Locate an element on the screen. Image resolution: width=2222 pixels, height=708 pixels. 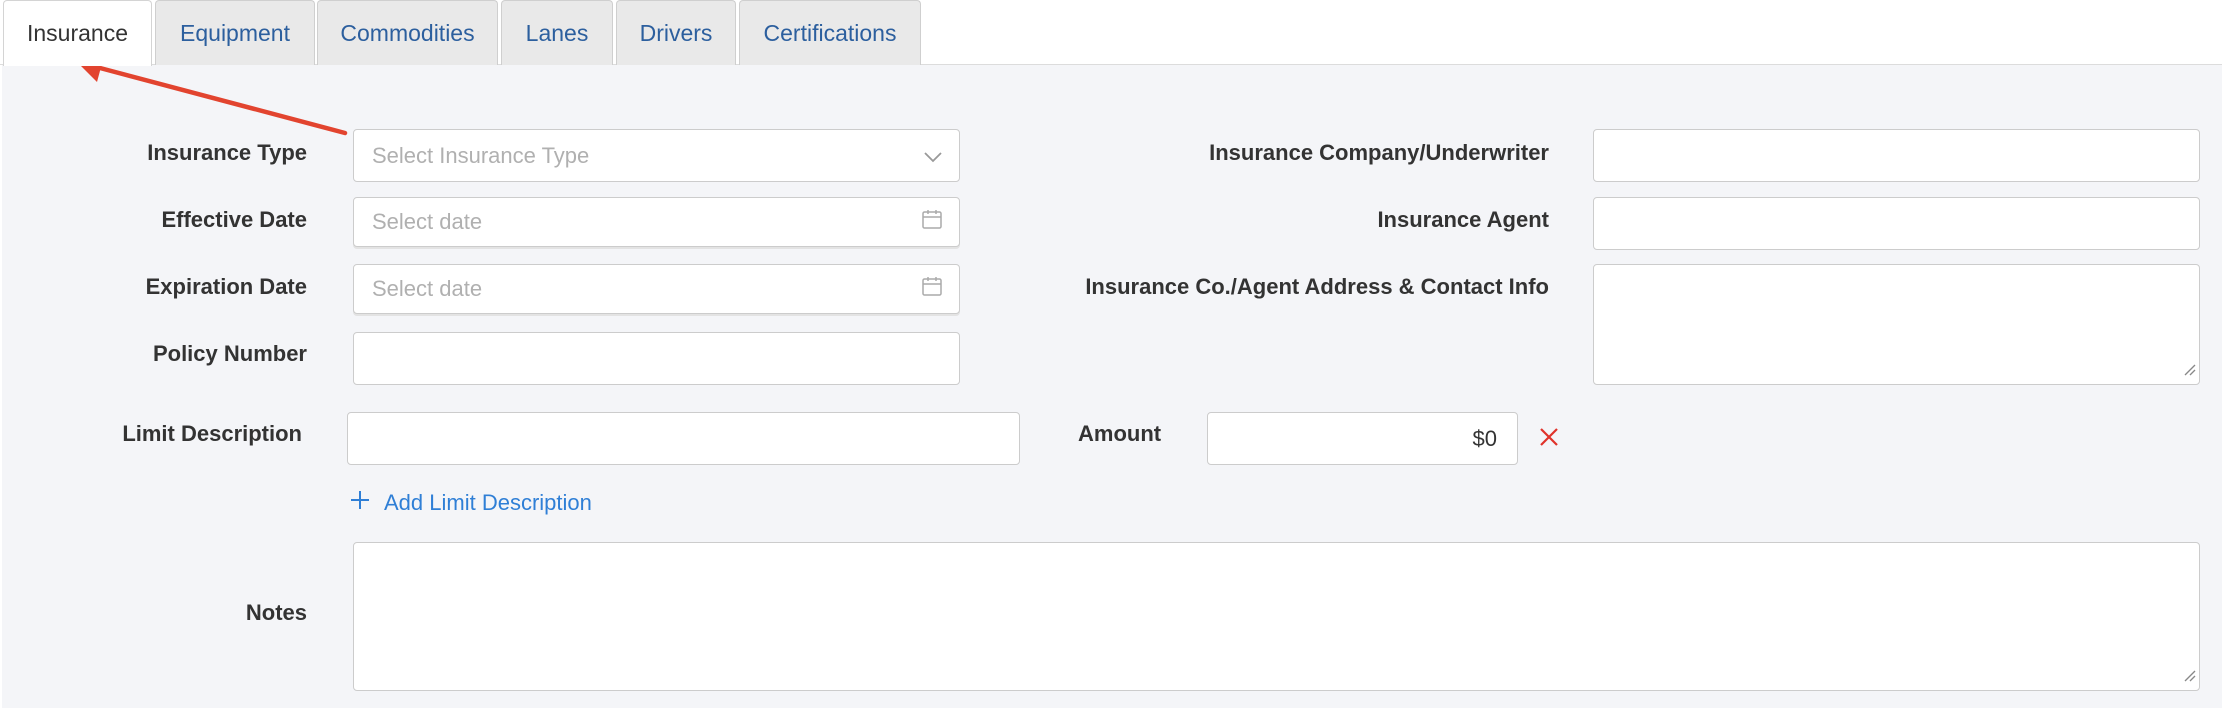
insurance-type-placeholder: Select Insurance Type is located at coordinates (481, 155).